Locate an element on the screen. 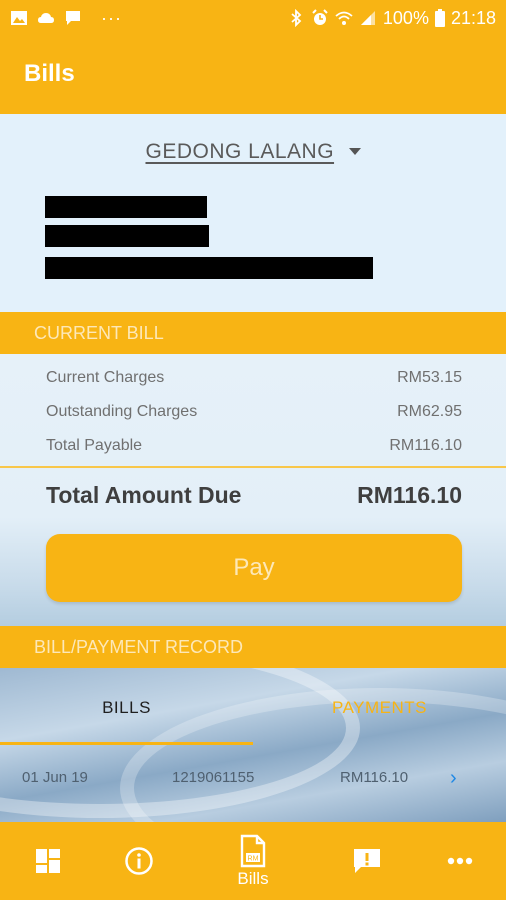 This screenshot has height=900, width=506. nav-bills-label: Bills is located at coordinates (253, 878).